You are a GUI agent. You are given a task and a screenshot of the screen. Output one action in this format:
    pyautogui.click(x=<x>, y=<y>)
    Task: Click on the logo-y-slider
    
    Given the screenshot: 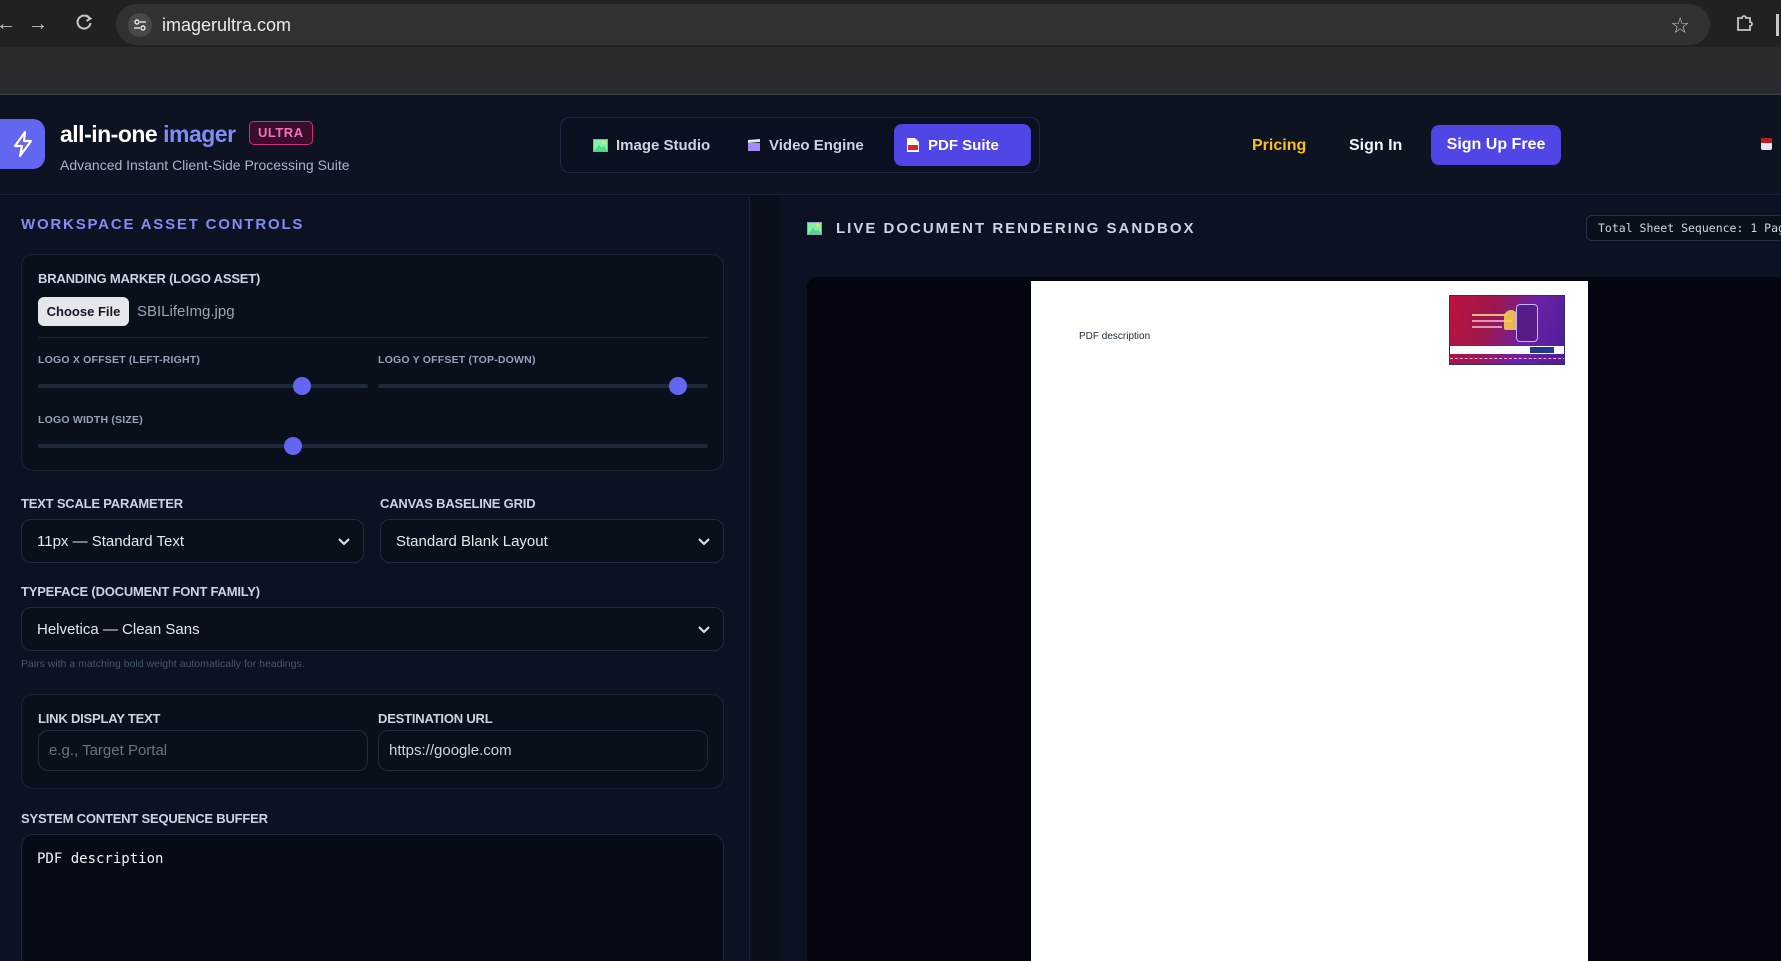 What is the action you would take?
    pyautogui.click(x=543, y=386)
    